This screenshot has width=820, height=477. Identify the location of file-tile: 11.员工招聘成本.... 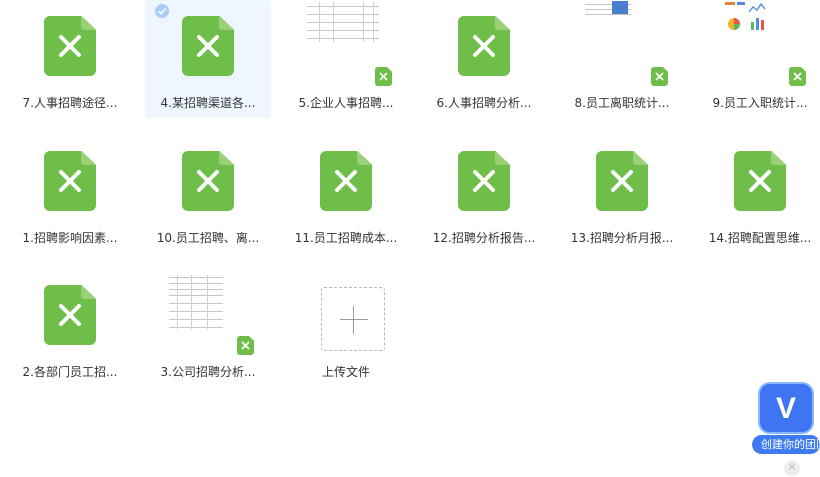
(346, 194).